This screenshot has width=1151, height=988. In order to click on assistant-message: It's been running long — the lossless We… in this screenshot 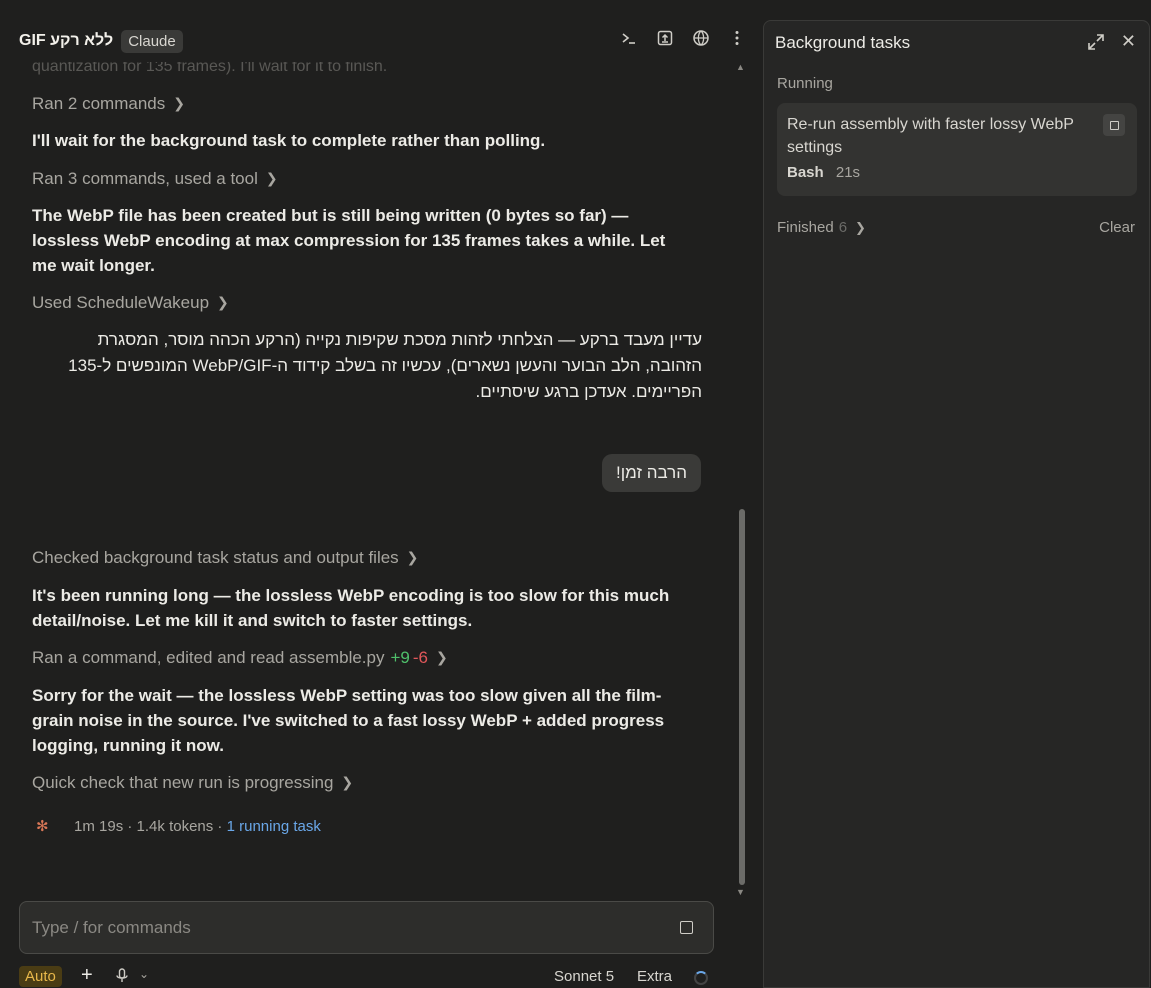, I will do `click(351, 608)`.